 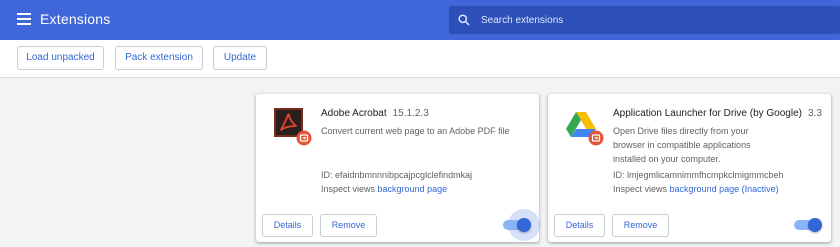 I want to click on extension-id: ID: efaidnbmnnnibpcajpcglclefindmkaj, so click(x=397, y=175).